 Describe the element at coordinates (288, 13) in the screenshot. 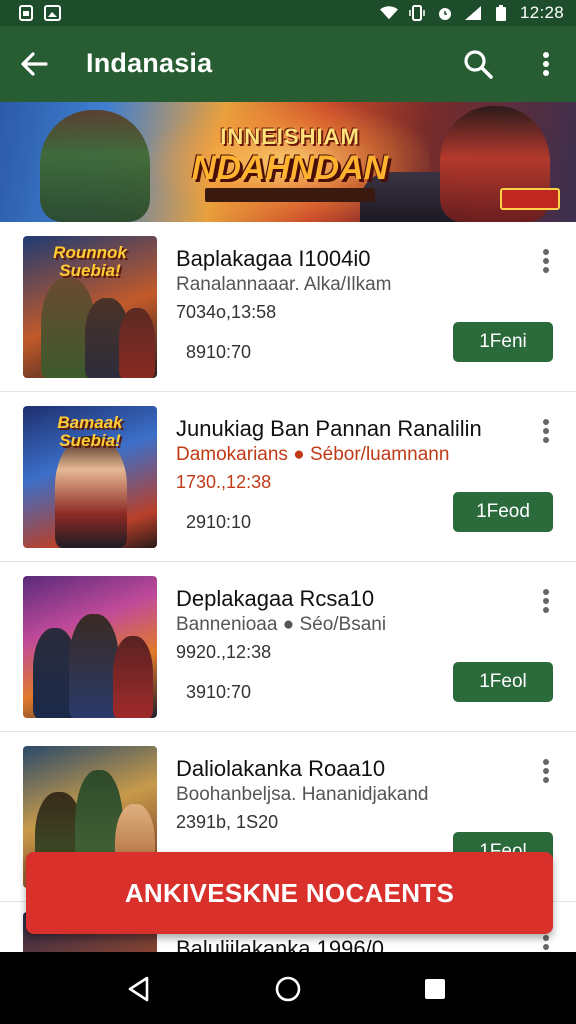

I see `status-bar: 12:28` at that location.